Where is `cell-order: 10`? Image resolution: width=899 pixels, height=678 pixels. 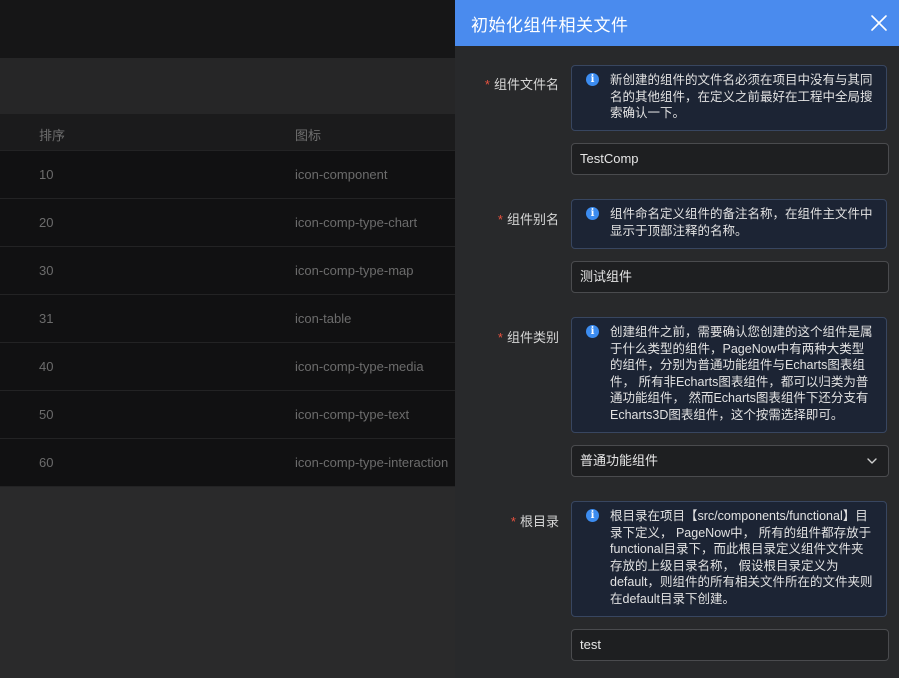 cell-order: 10 is located at coordinates (46, 174).